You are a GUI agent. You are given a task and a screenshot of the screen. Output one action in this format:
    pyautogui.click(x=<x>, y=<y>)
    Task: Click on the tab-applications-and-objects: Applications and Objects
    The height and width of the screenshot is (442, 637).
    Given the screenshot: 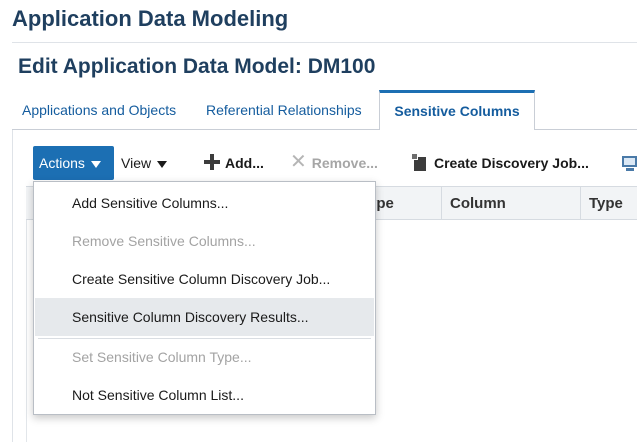 What is the action you would take?
    pyautogui.click(x=99, y=110)
    